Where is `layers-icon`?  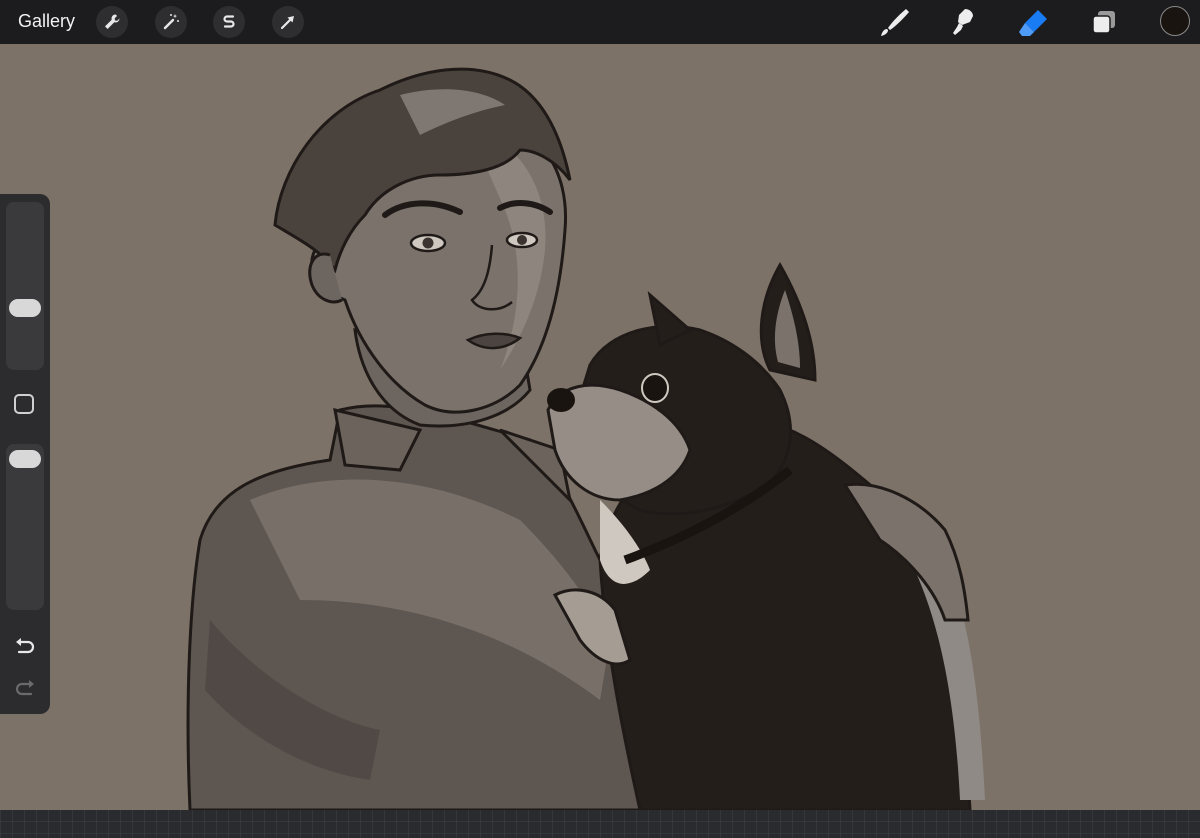
layers-icon is located at coordinates (1104, 22).